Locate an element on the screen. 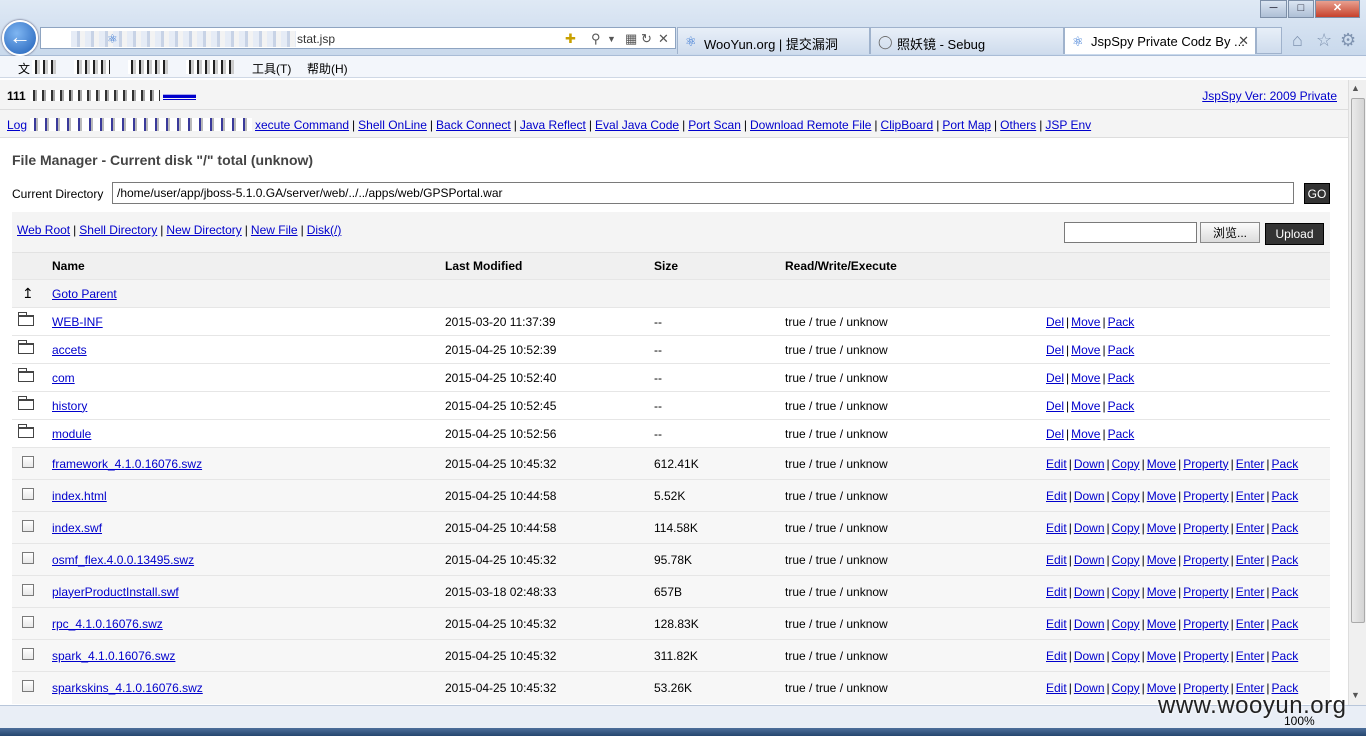 Image resolution: width=1366 pixels, height=736 pixels. nav-download-remote-file: Download Remote File is located at coordinates (810, 125).